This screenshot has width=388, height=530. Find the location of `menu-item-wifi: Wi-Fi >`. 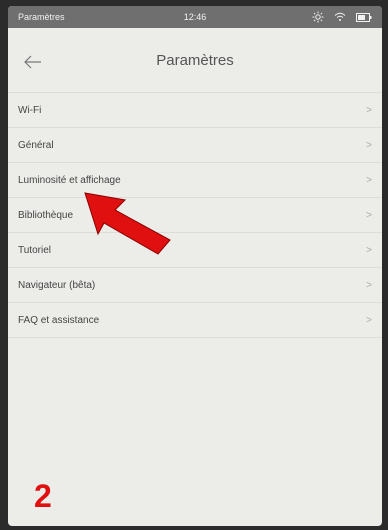

menu-item-wifi: Wi-Fi > is located at coordinates (195, 110).